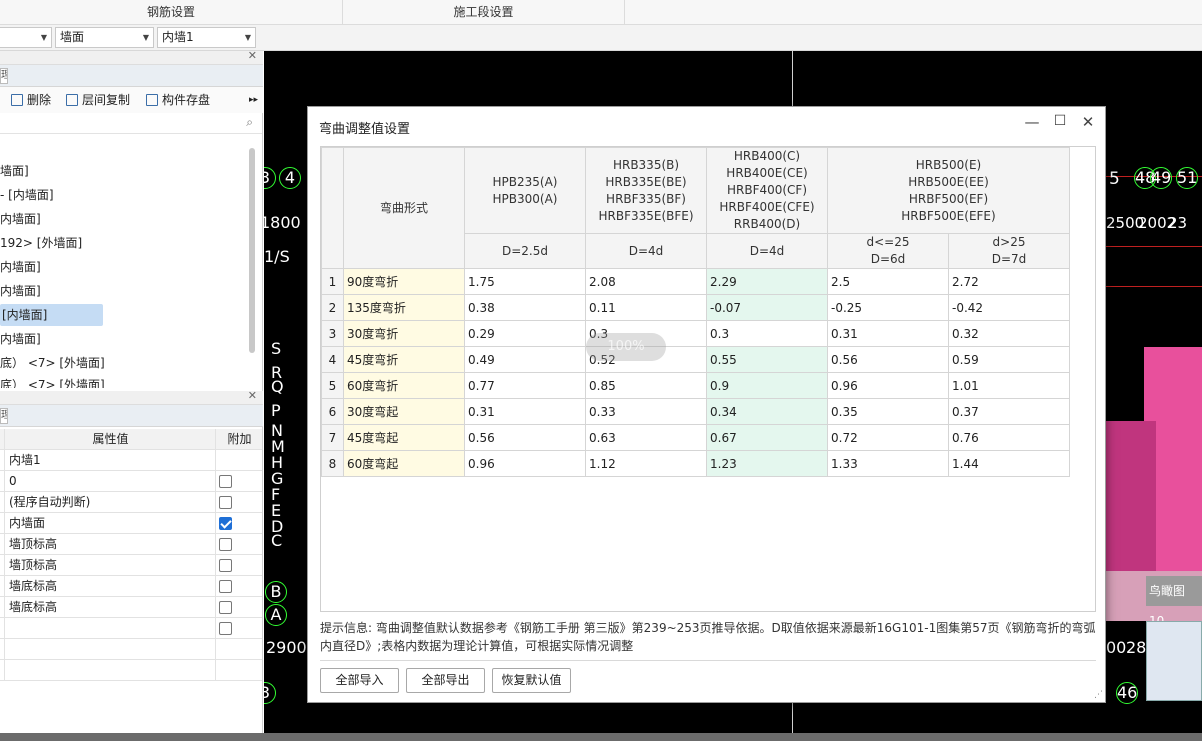 Image resolution: width=1202 pixels, height=741 pixels. What do you see at coordinates (1060, 121) in the screenshot?
I see `maximize-button: ☐` at bounding box center [1060, 121].